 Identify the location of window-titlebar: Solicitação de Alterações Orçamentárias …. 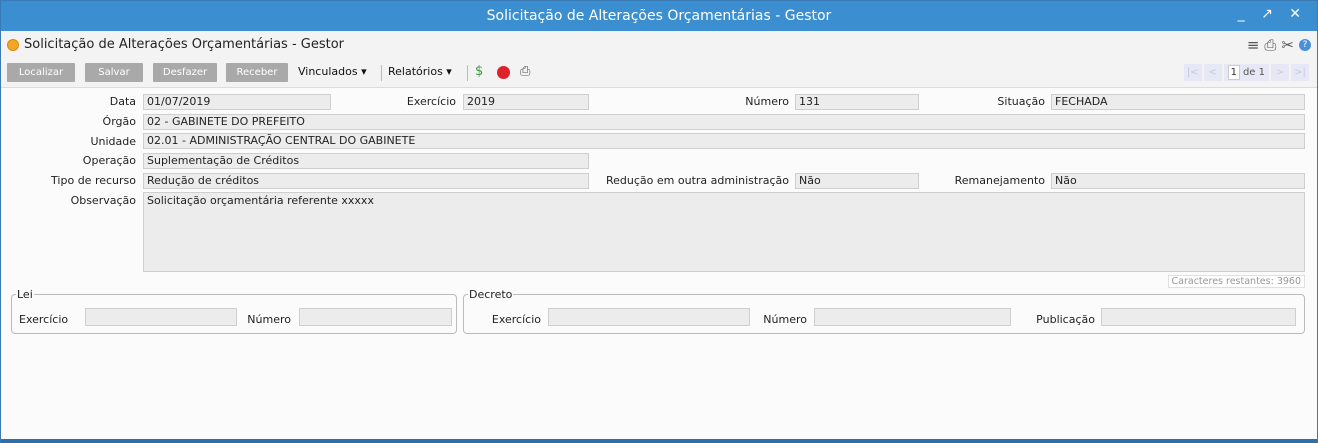
(659, 16).